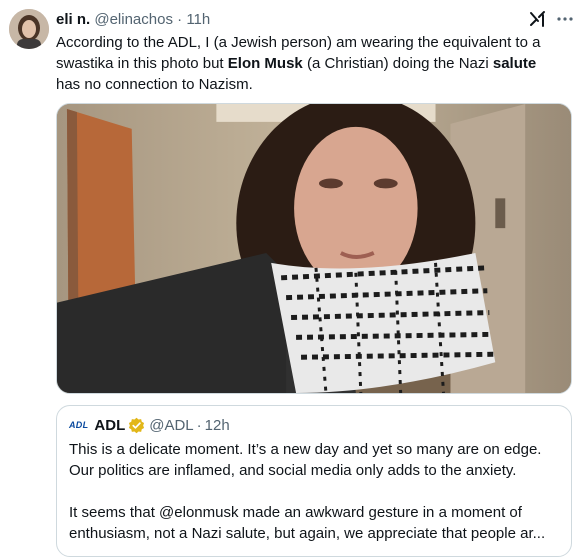 This screenshot has width=579, height=560. What do you see at coordinates (136, 425) in the screenshot?
I see `verified-badge-icon` at bounding box center [136, 425].